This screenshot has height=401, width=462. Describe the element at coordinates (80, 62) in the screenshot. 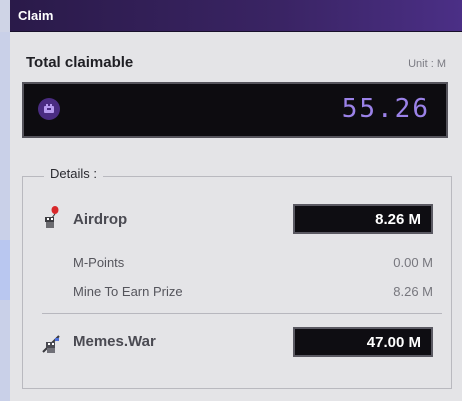

I see `total-claimable-label: Total claimable` at that location.